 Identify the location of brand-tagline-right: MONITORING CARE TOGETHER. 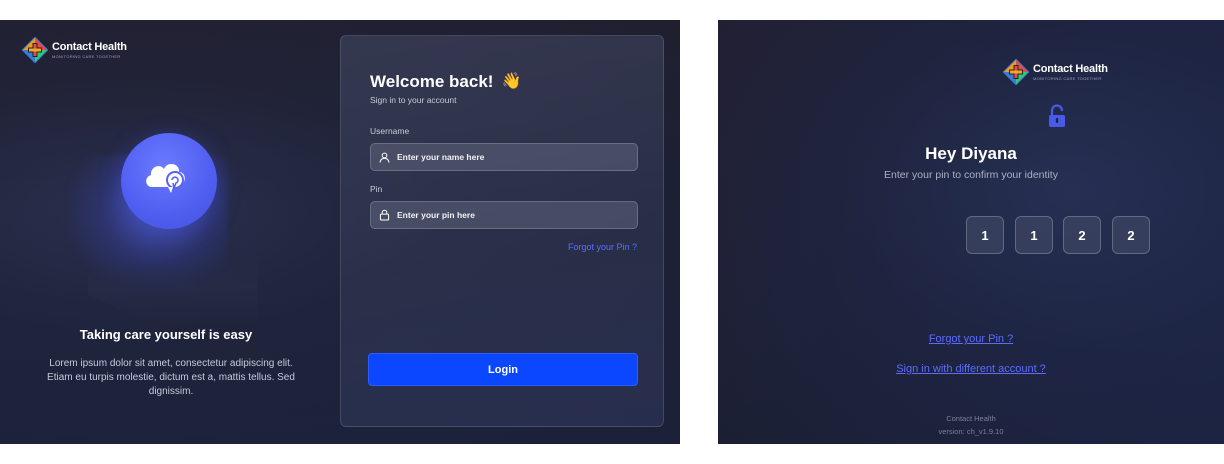
(1067, 78).